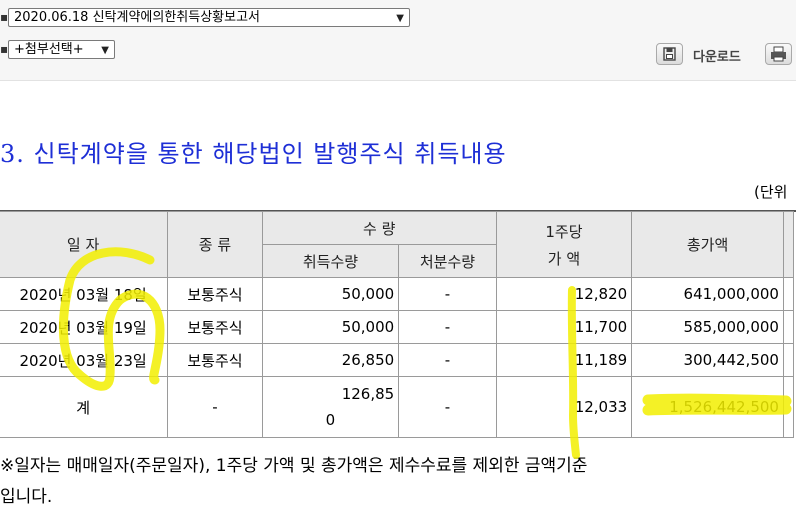  Describe the element at coordinates (707, 327) in the screenshot. I see `cell-total: 585,000,000` at that location.